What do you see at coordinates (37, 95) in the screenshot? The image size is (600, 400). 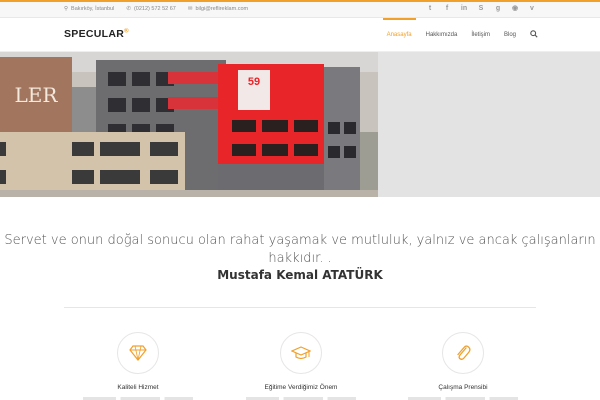 I see `building-side-lettering: LER` at bounding box center [37, 95].